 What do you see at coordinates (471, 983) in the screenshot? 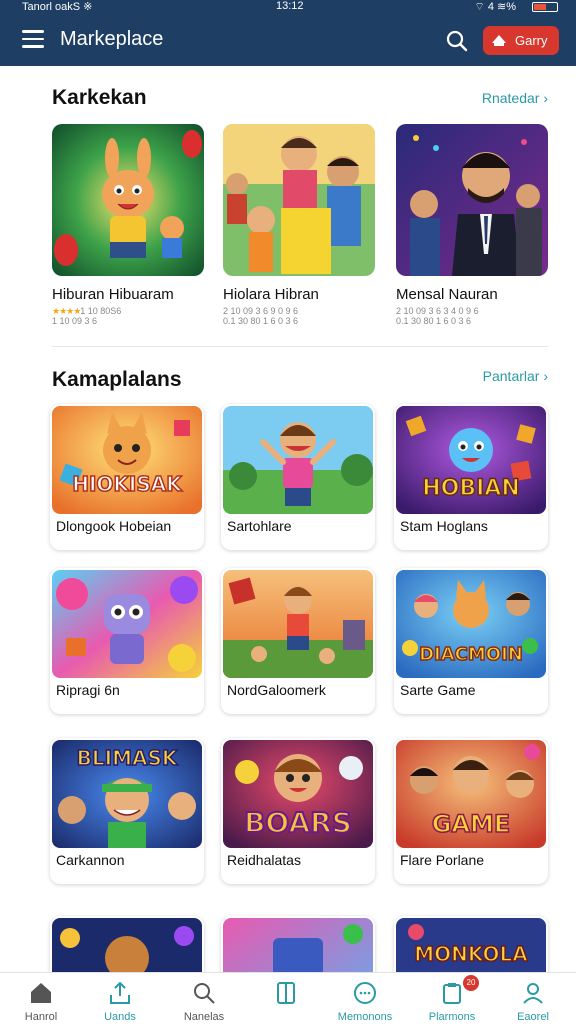
I see `notification-badge: 20` at bounding box center [471, 983].